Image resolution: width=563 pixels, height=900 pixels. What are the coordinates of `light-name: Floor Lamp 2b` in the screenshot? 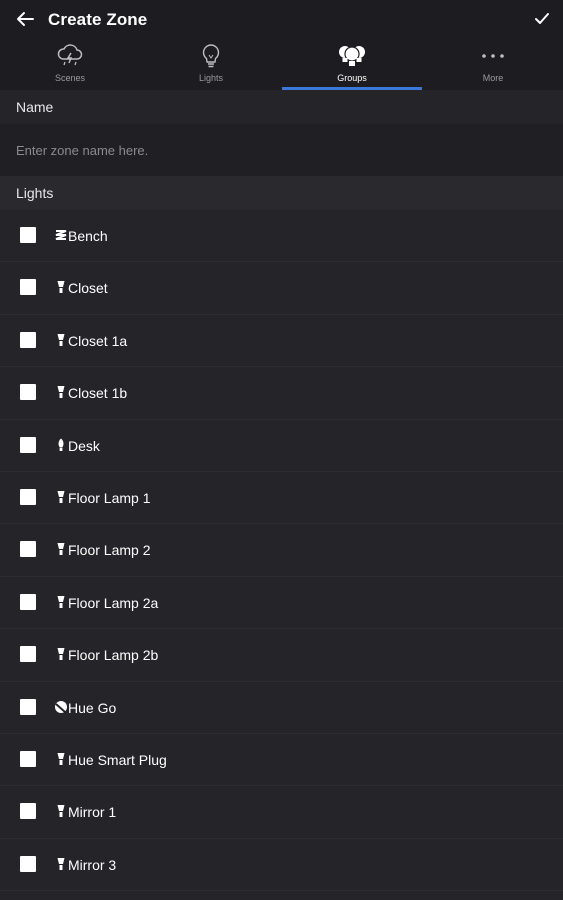 It's located at (113, 655).